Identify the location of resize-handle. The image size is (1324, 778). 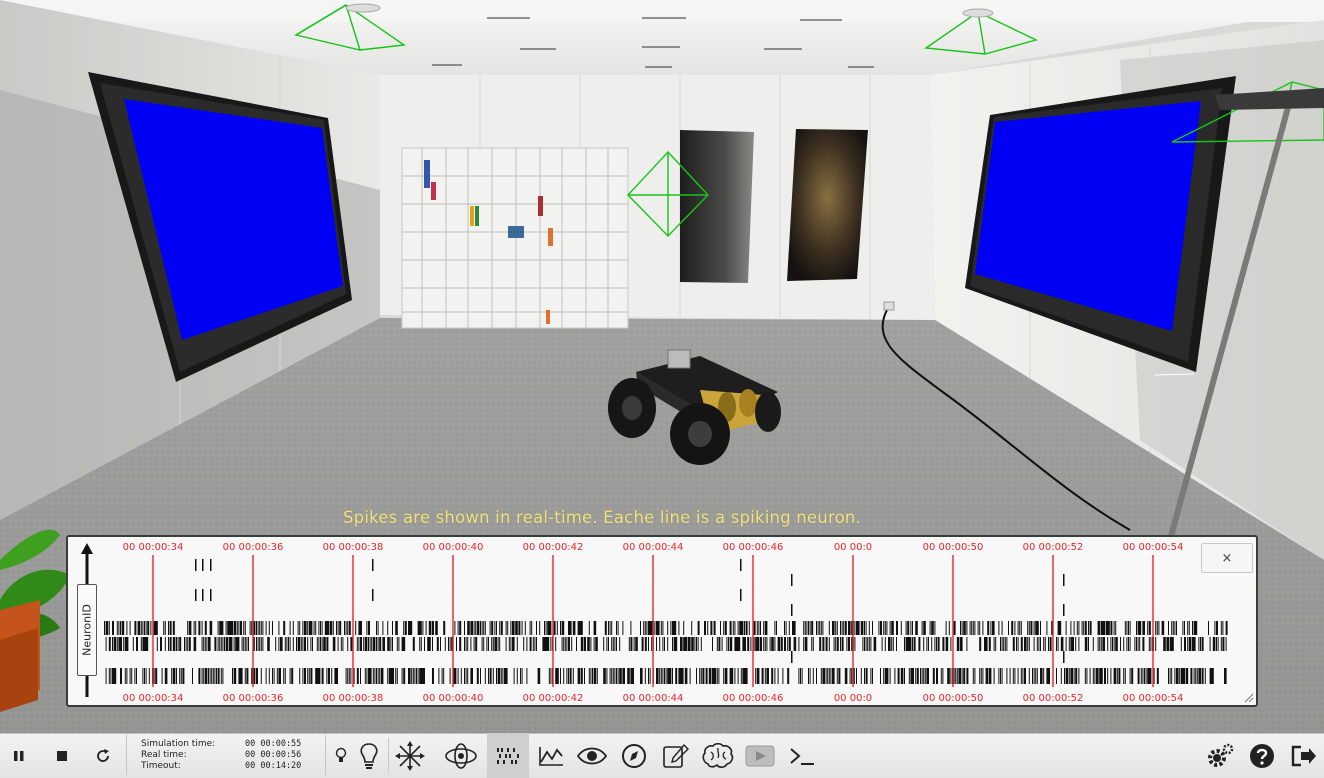
(1249, 698).